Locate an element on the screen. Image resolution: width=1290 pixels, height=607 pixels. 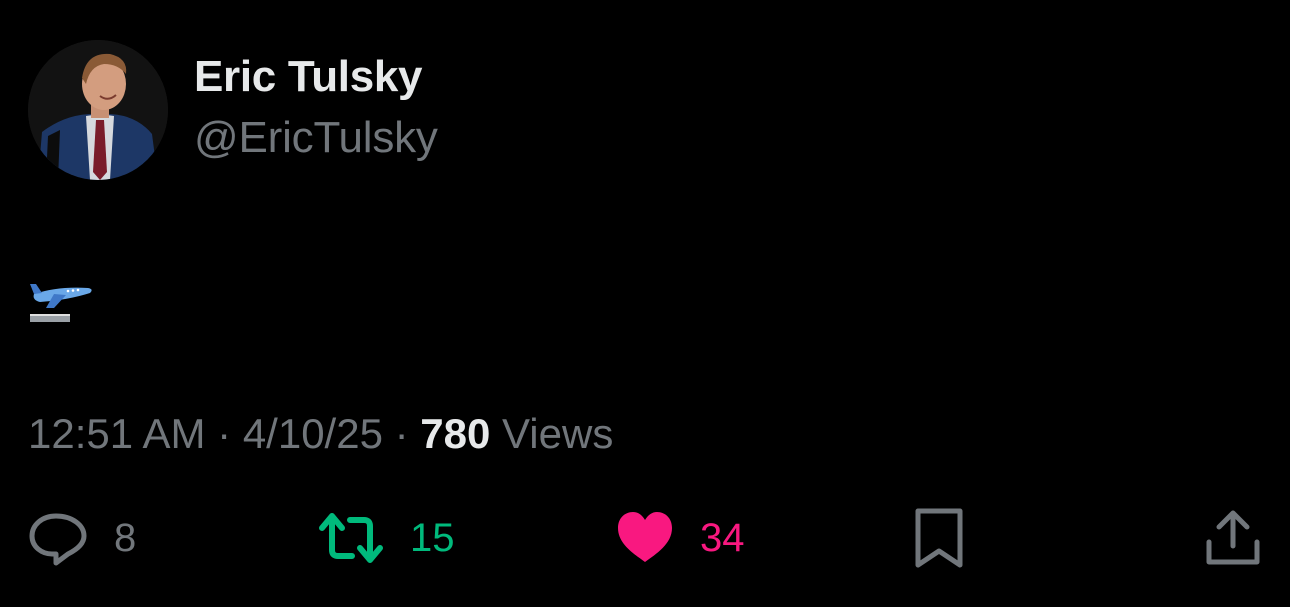
views-label: Views is located at coordinates (558, 433).